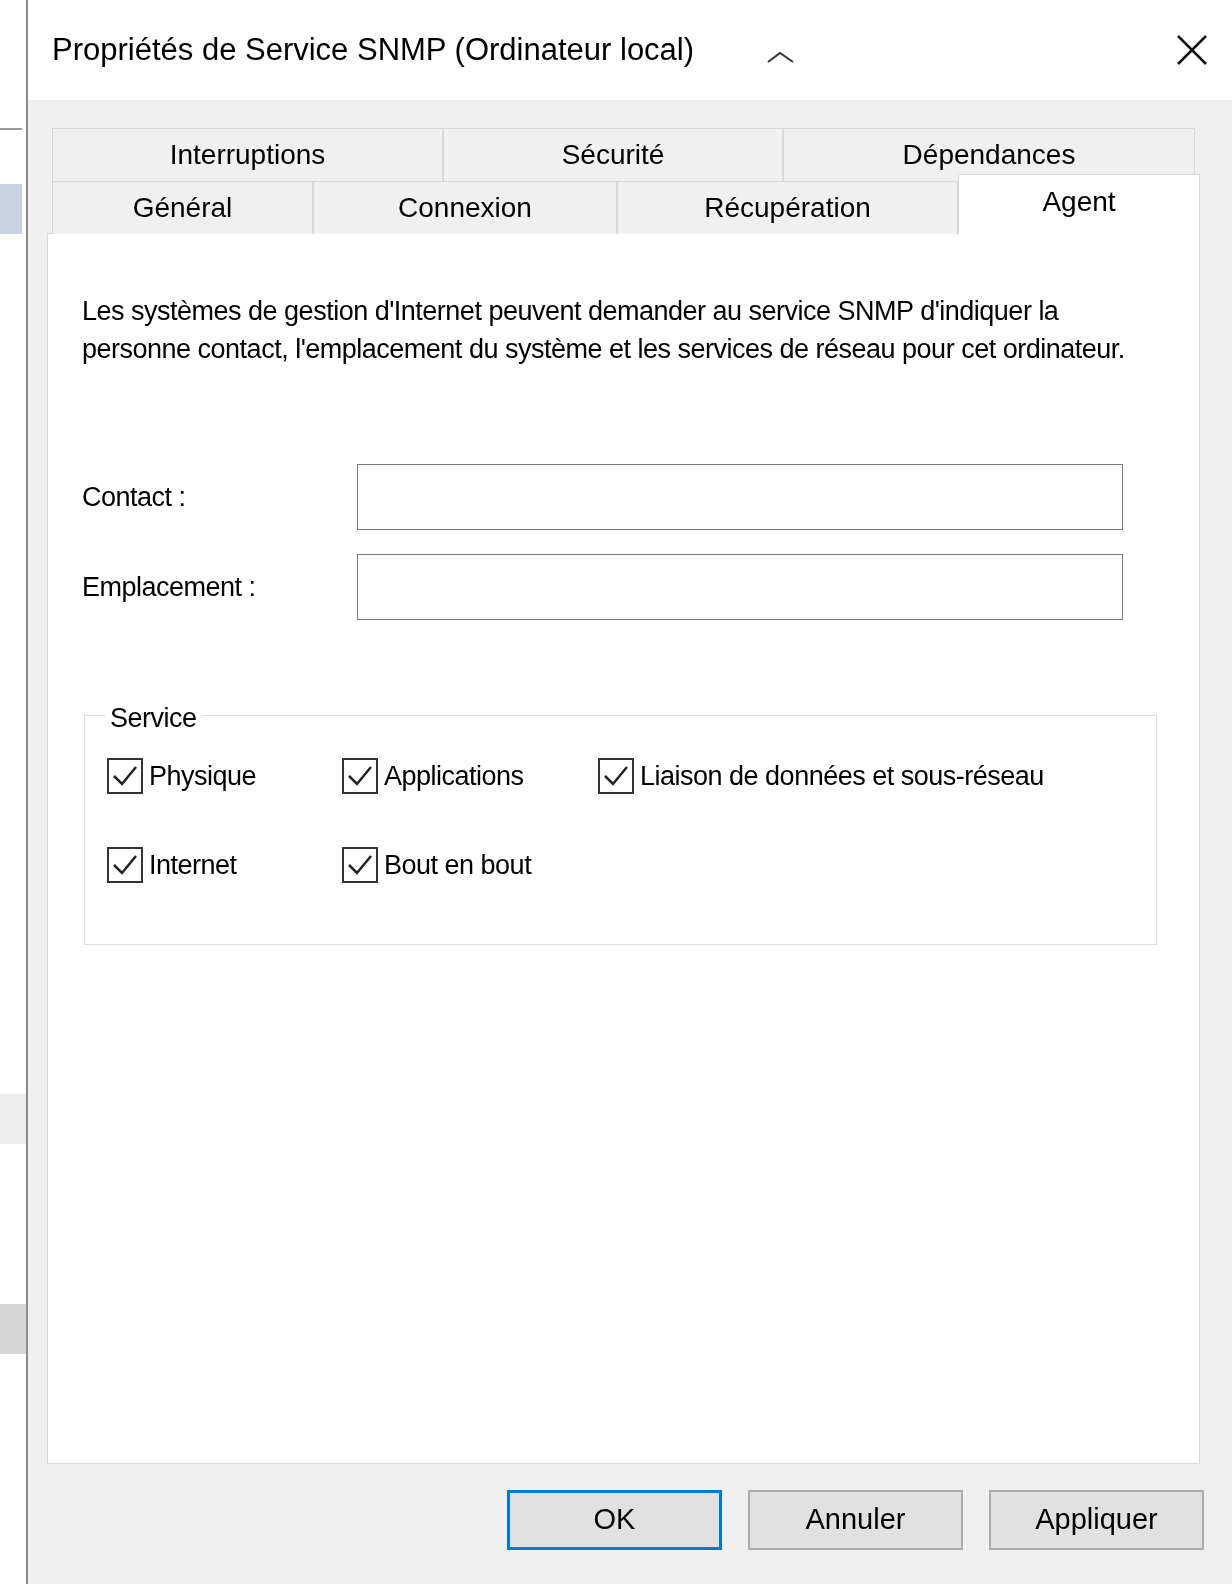 The width and height of the screenshot is (1232, 1584). I want to click on tab: Récupération, so click(787, 207).